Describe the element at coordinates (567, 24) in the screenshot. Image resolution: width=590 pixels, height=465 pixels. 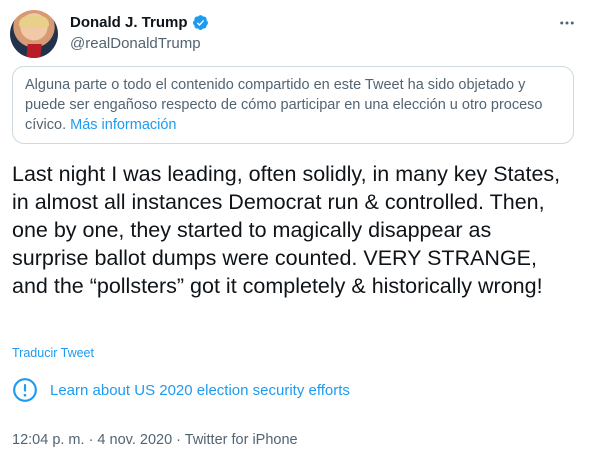
I see `more-options-icon` at that location.